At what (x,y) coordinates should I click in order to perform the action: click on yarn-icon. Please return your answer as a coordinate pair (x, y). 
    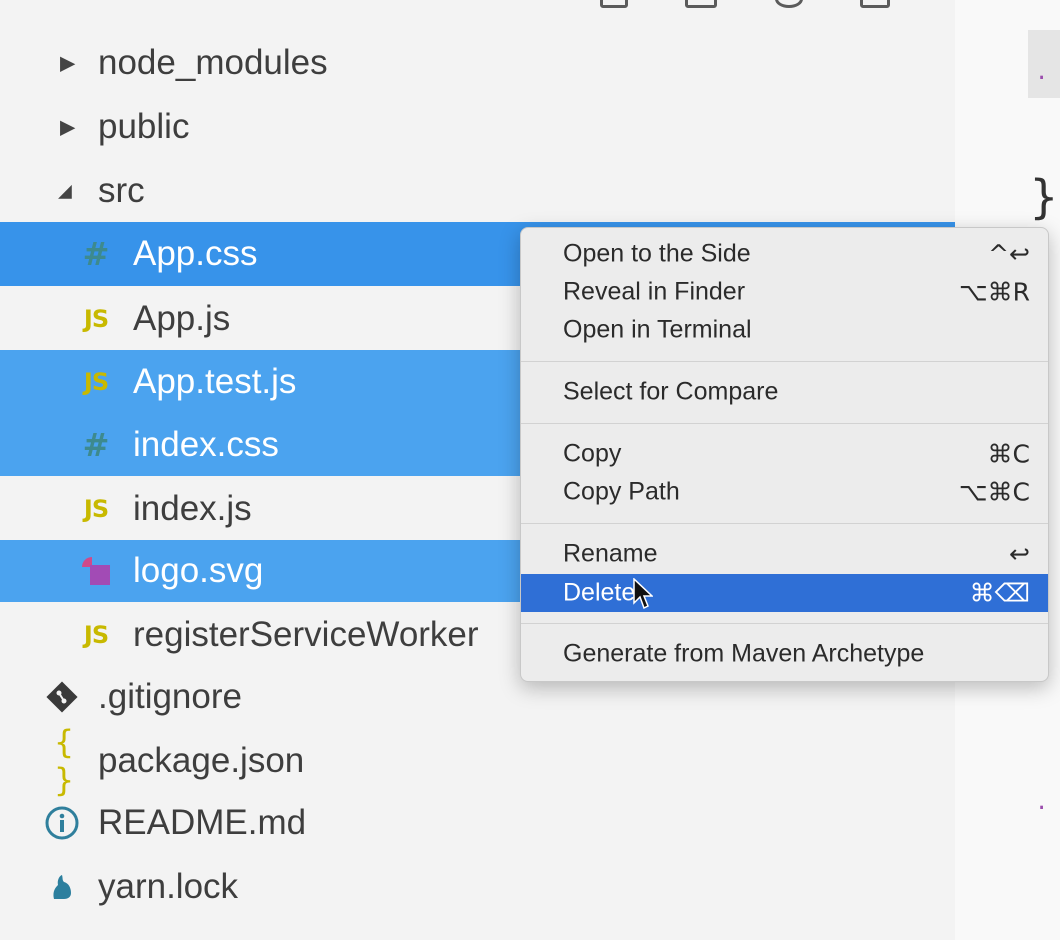
    Looking at the image, I should click on (62, 887).